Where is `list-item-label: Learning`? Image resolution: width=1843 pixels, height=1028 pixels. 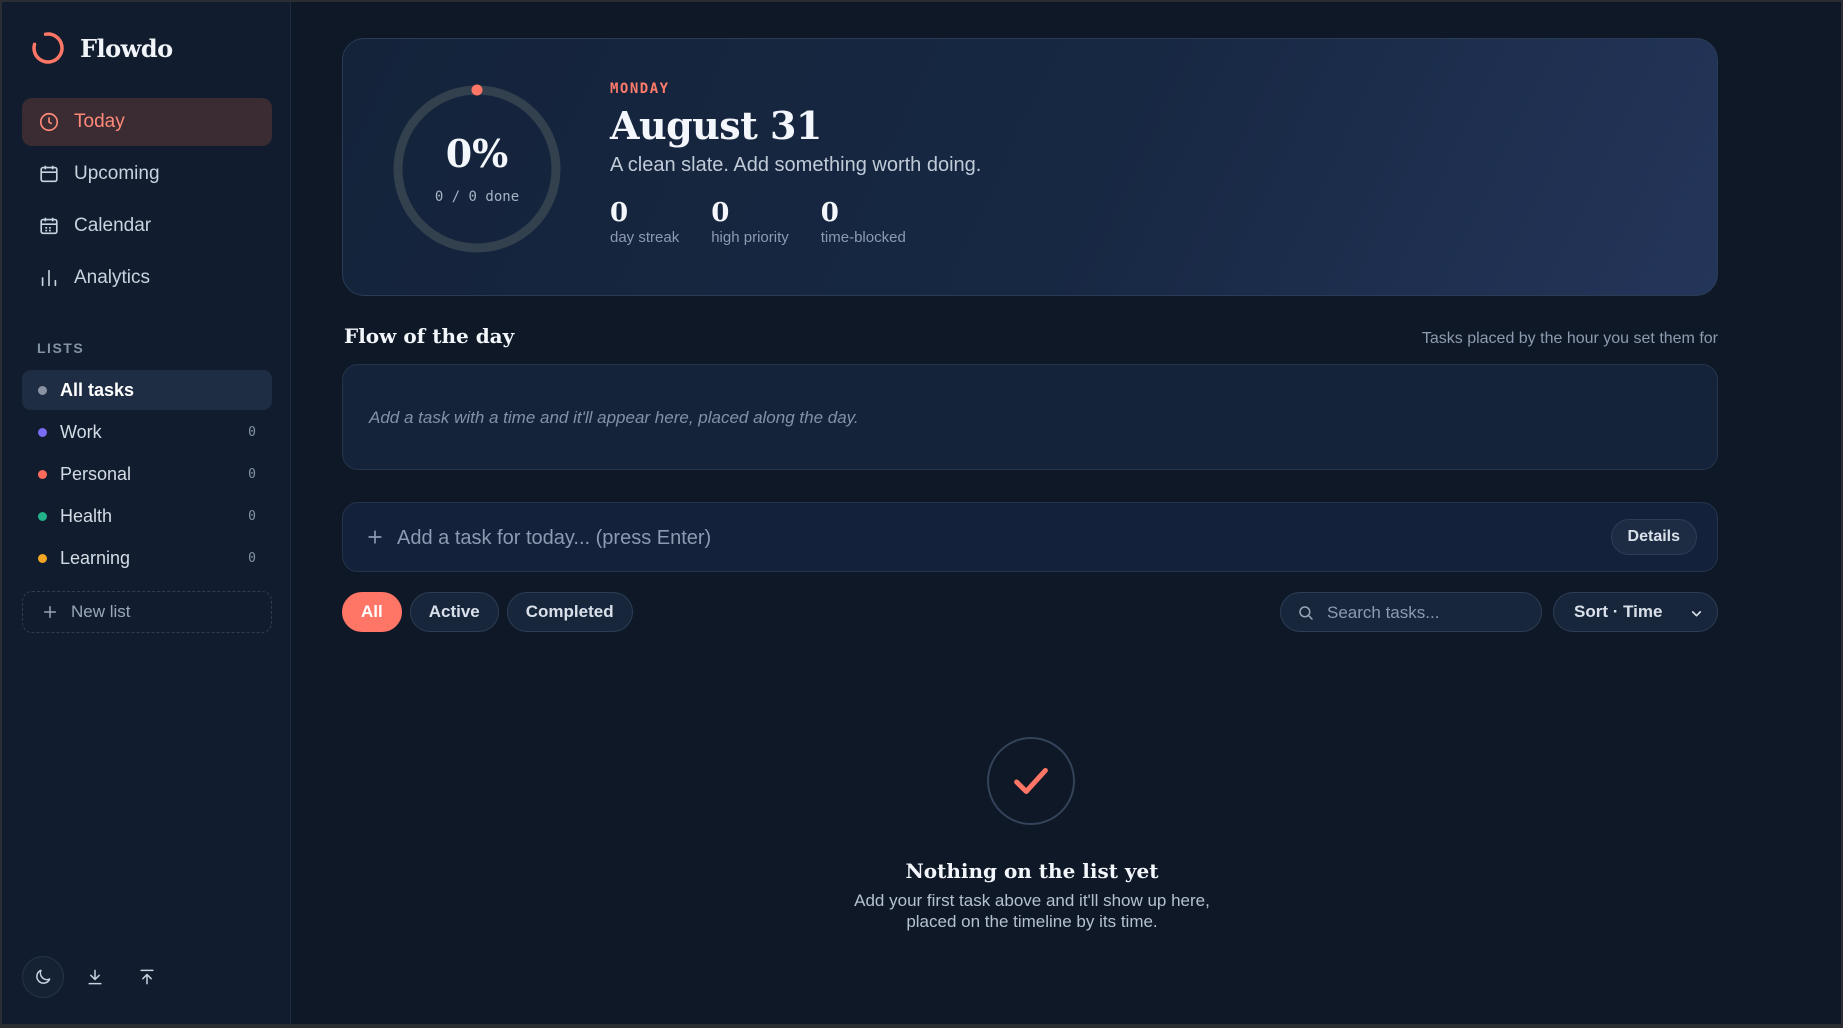
list-item-label: Learning is located at coordinates (95, 557).